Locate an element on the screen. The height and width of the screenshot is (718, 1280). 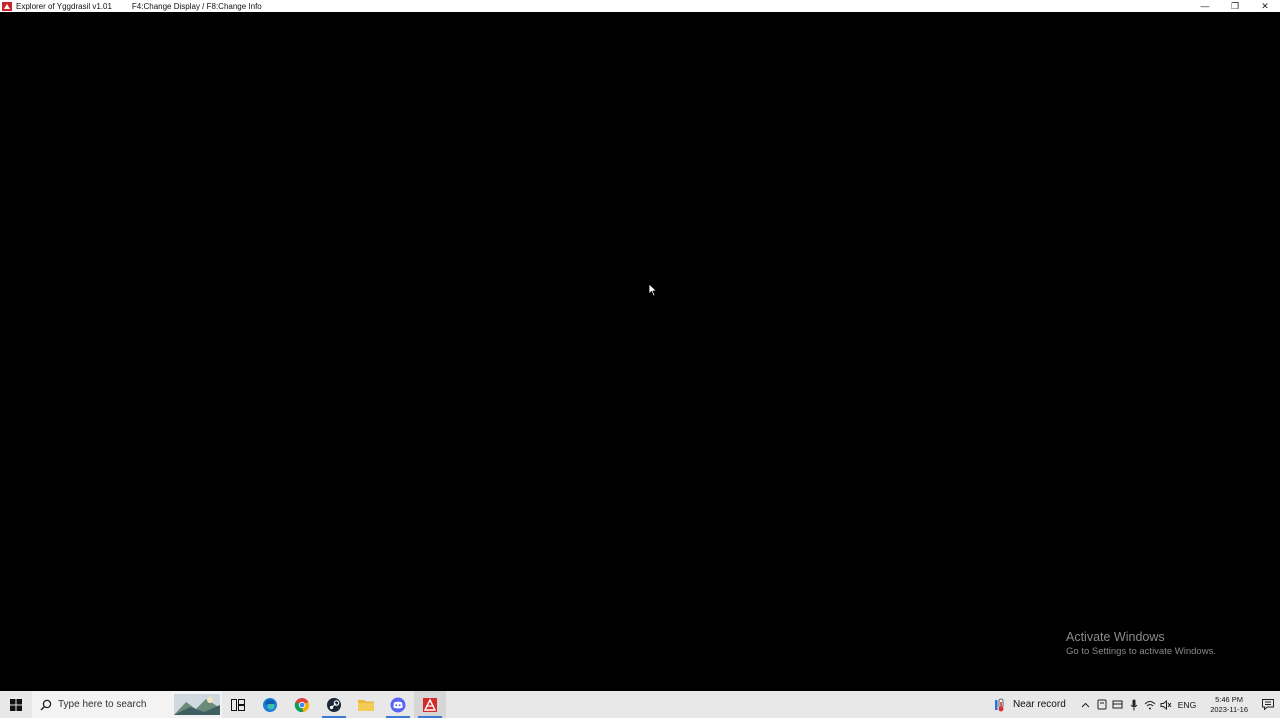
tray-microphone-button is located at coordinates (1134, 704).